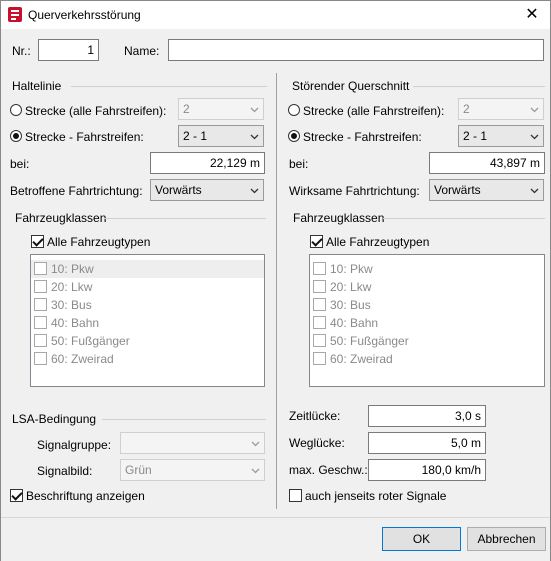 This screenshot has height=561, width=551. Describe the element at coordinates (427, 443) in the screenshot. I see `distance-gap-field: 5,0 m` at that location.